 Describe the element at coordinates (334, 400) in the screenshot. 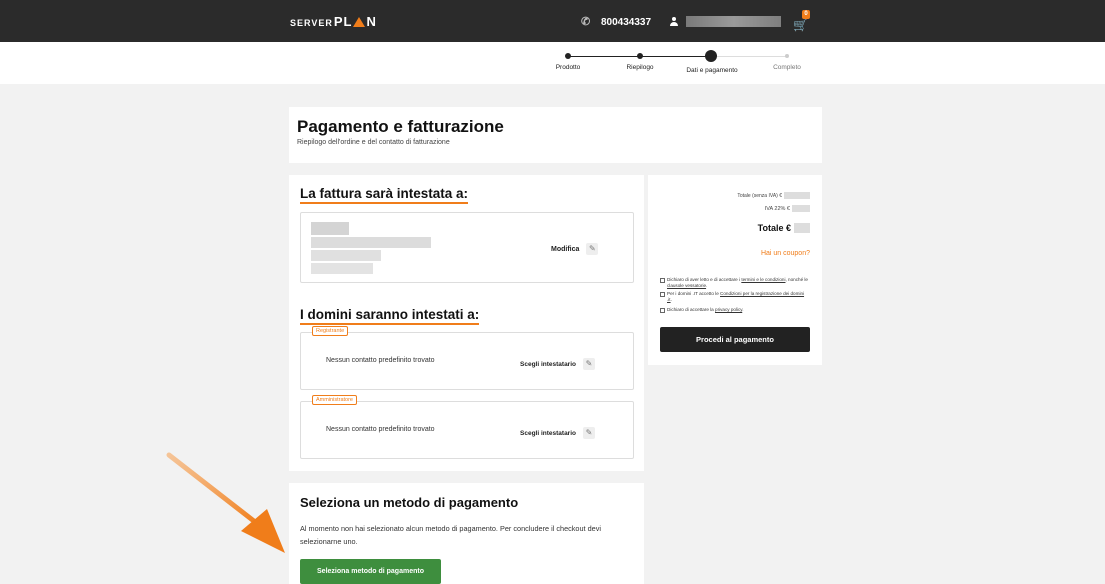

I see `administrator-tag: Amministratore` at that location.